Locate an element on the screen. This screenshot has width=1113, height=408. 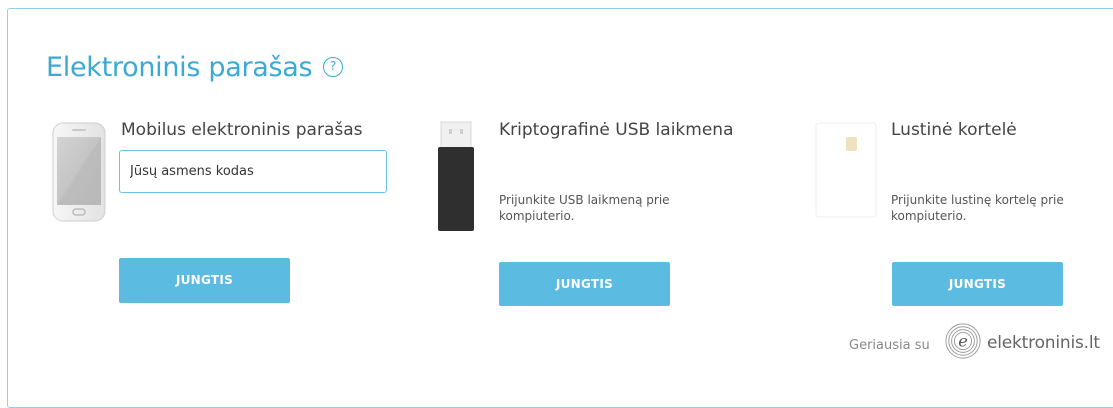
footer-prefix: Geriausia su is located at coordinates (889, 345).